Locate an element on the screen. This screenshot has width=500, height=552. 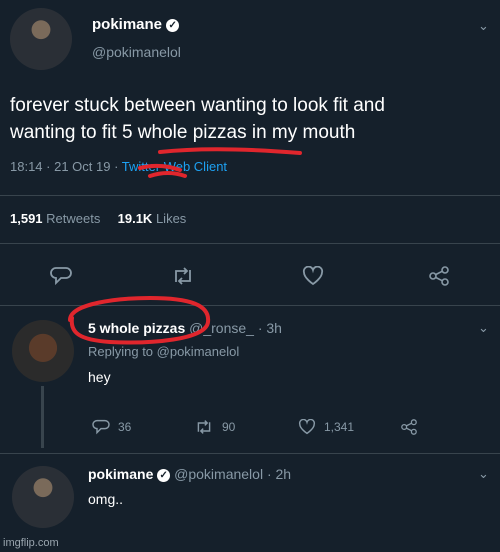
reply-text: hey is located at coordinates (99, 377).